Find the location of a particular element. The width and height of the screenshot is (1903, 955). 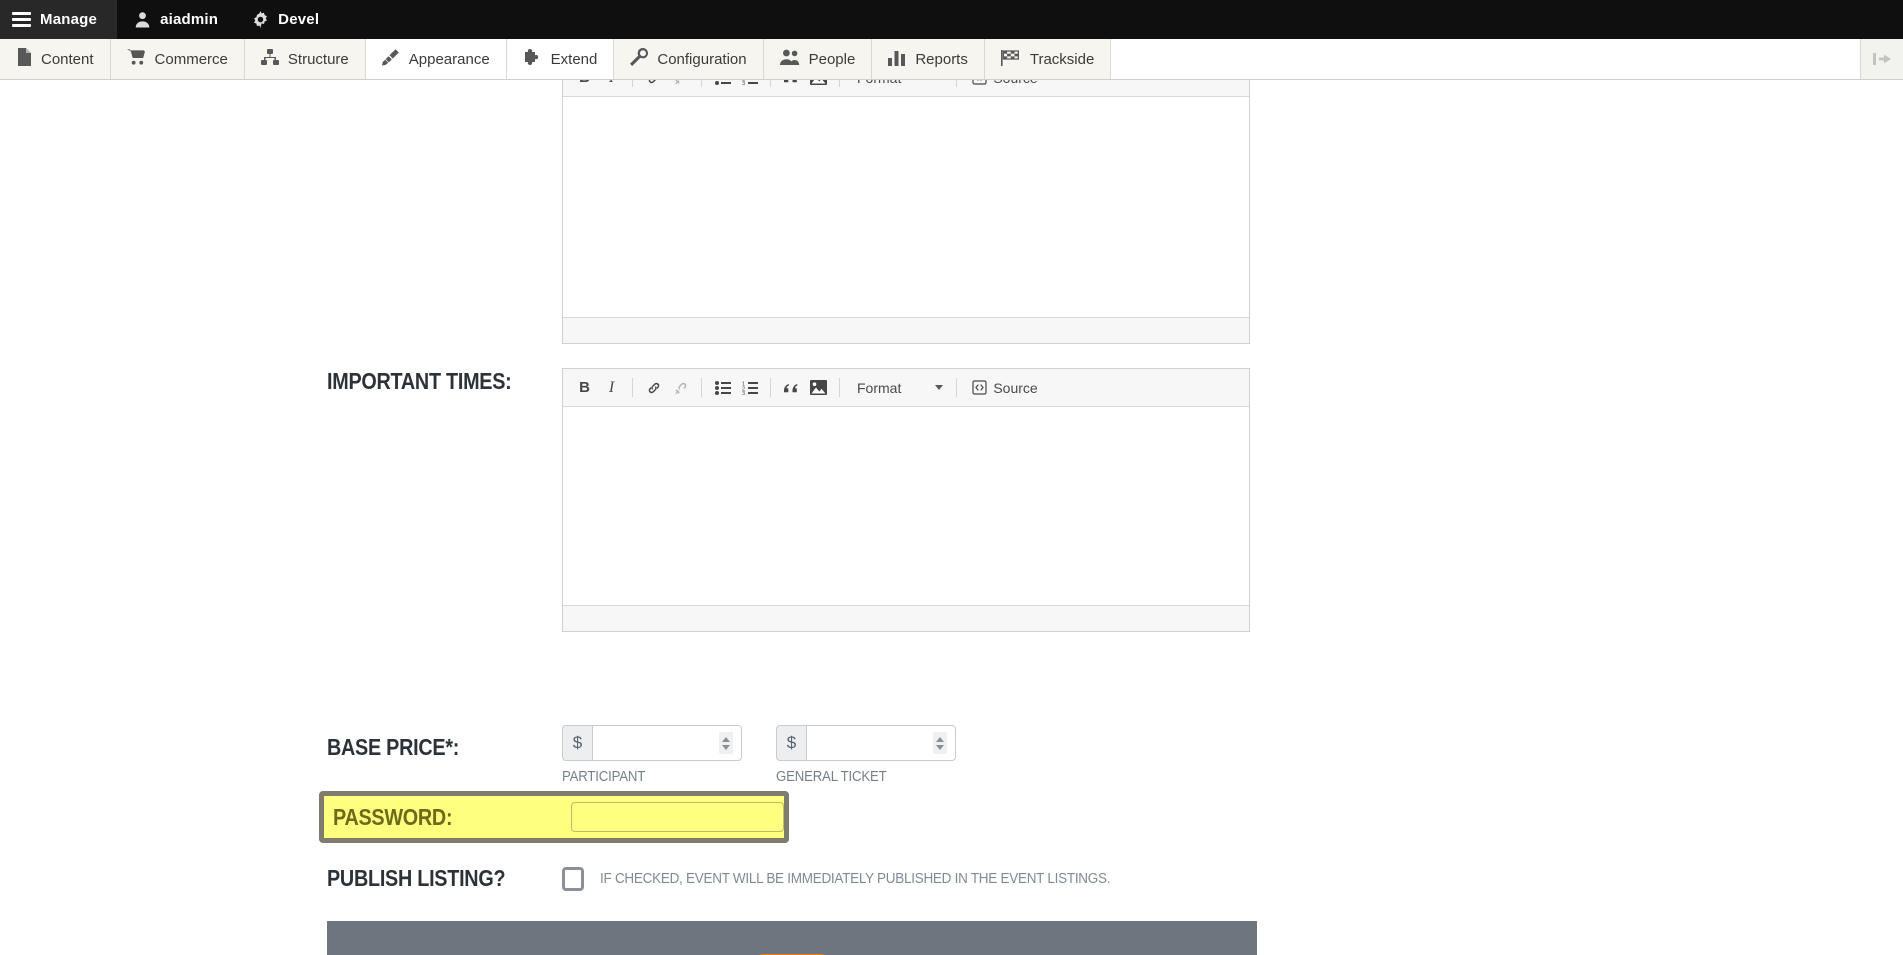

menu-item-people: People is located at coordinates (818, 59).